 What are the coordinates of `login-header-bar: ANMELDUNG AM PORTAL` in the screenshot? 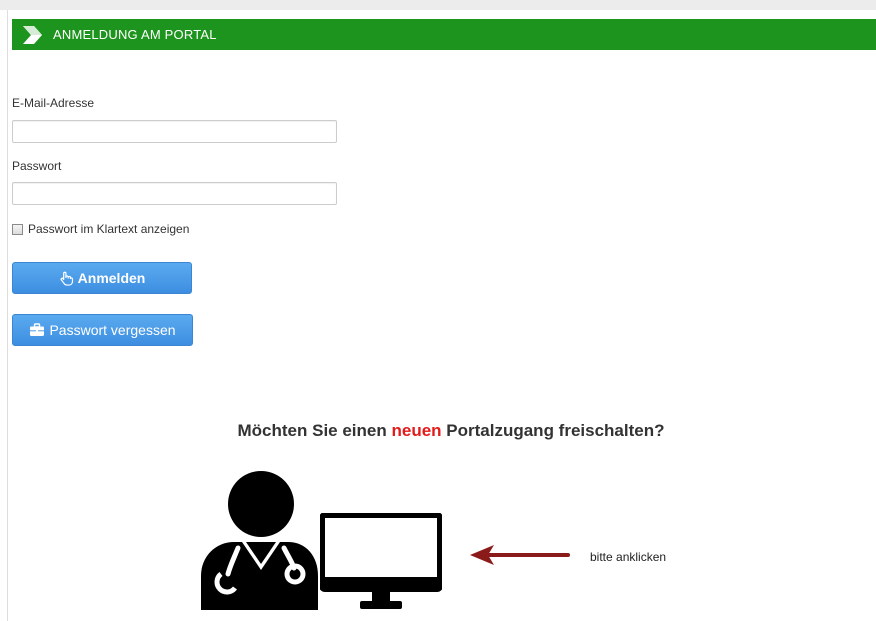 It's located at (444, 34).